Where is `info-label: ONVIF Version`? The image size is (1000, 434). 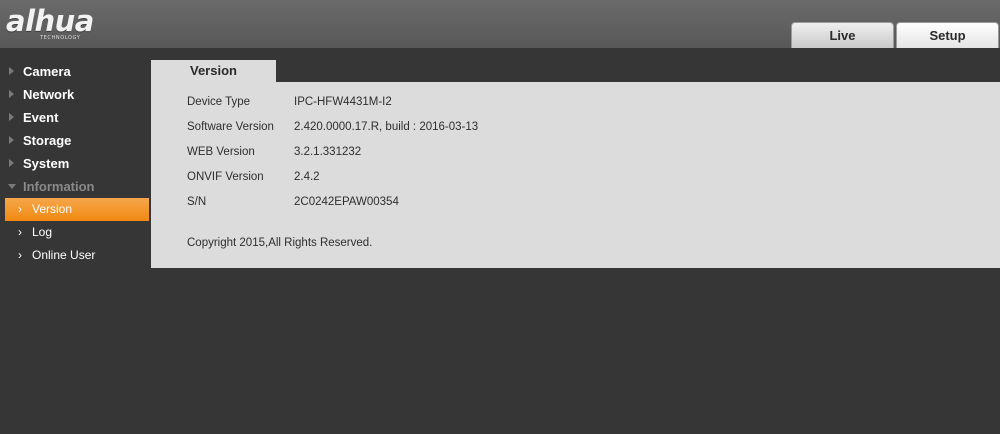 info-label: ONVIF Version is located at coordinates (225, 177).